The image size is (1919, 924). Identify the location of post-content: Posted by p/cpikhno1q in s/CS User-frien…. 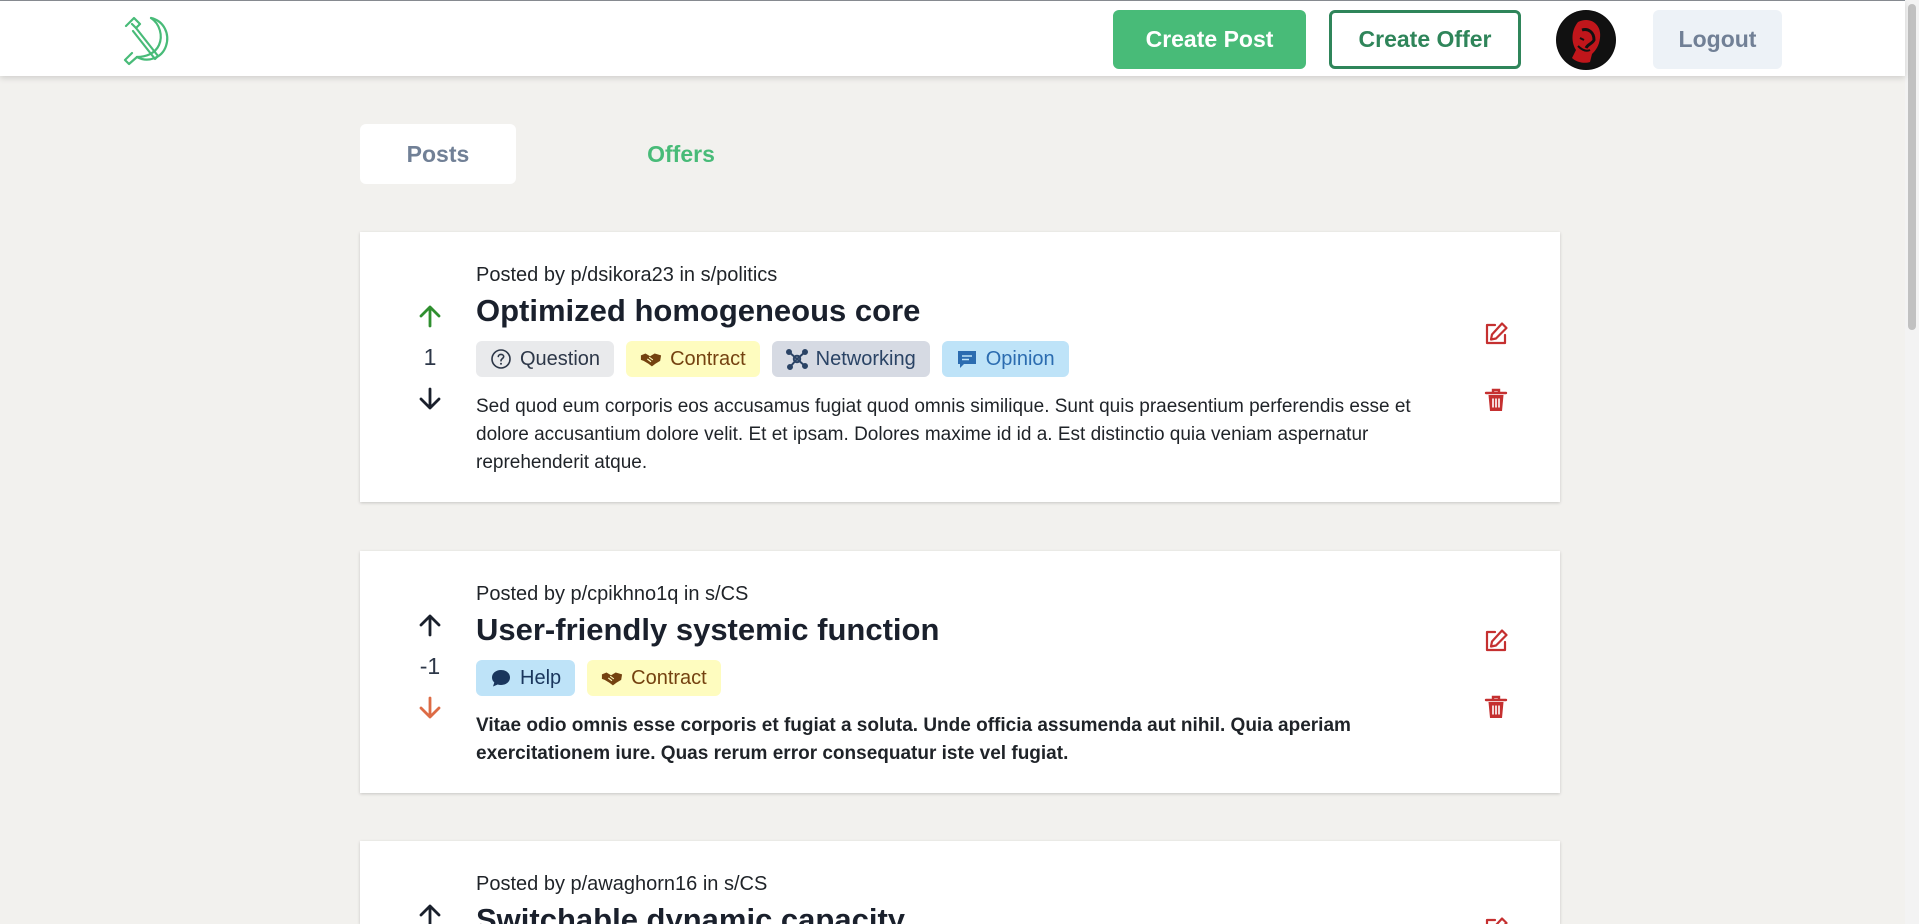
(958, 675).